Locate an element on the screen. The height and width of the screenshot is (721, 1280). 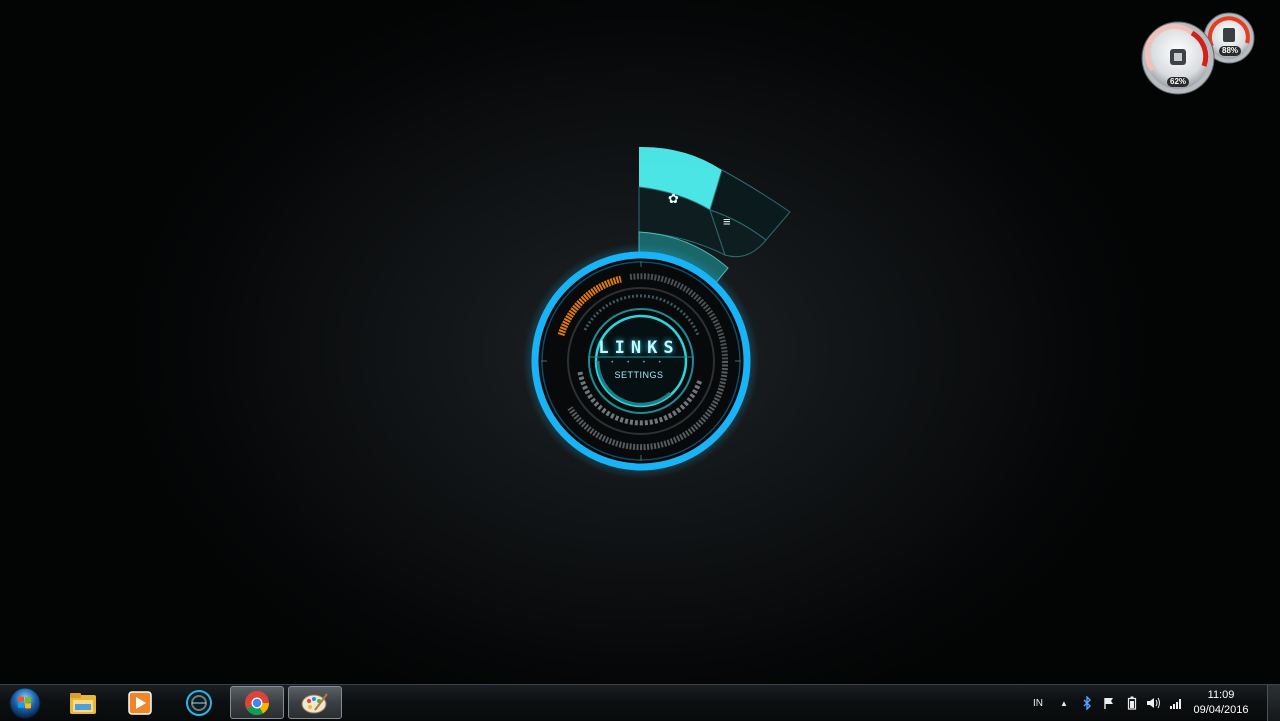
chrome-icon is located at coordinates (257, 702).